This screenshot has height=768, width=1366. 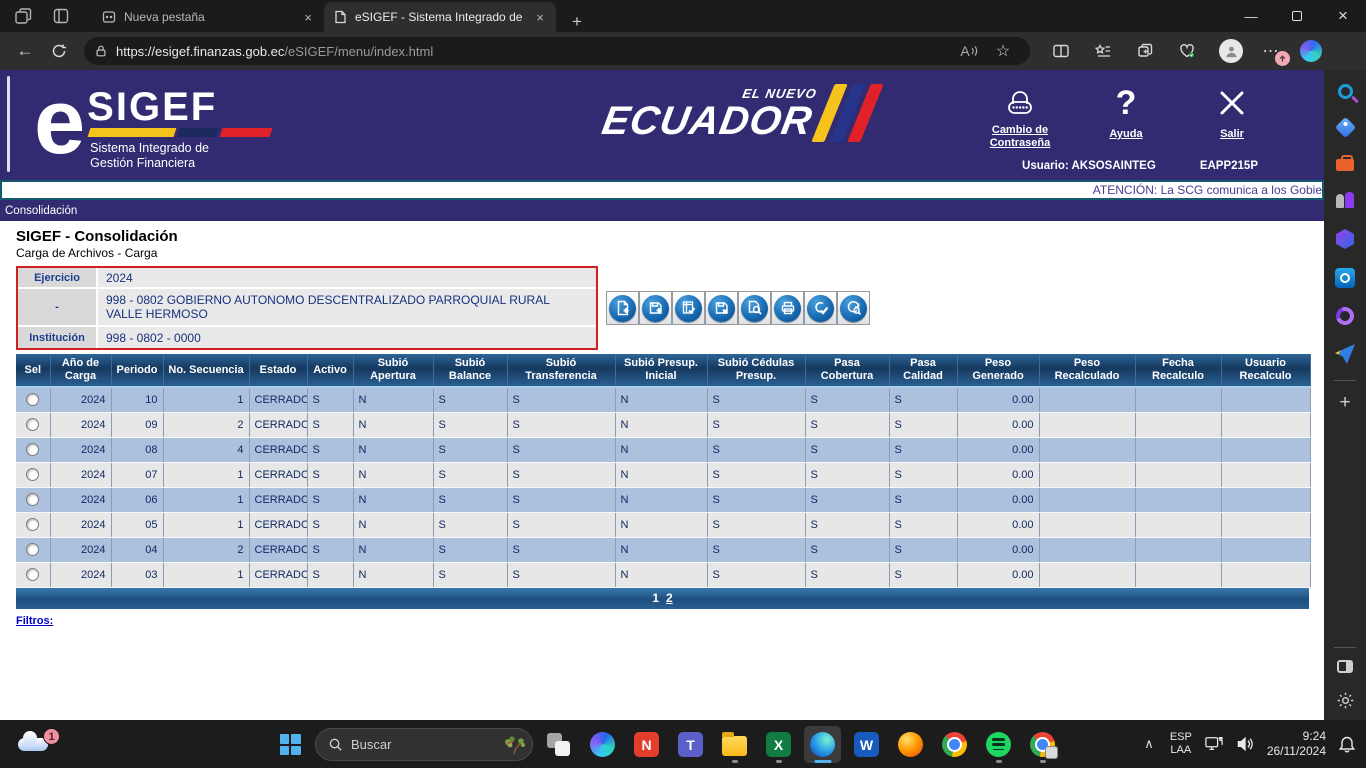 What do you see at coordinates (1345, 354) in the screenshot?
I see `drop-icon` at bounding box center [1345, 354].